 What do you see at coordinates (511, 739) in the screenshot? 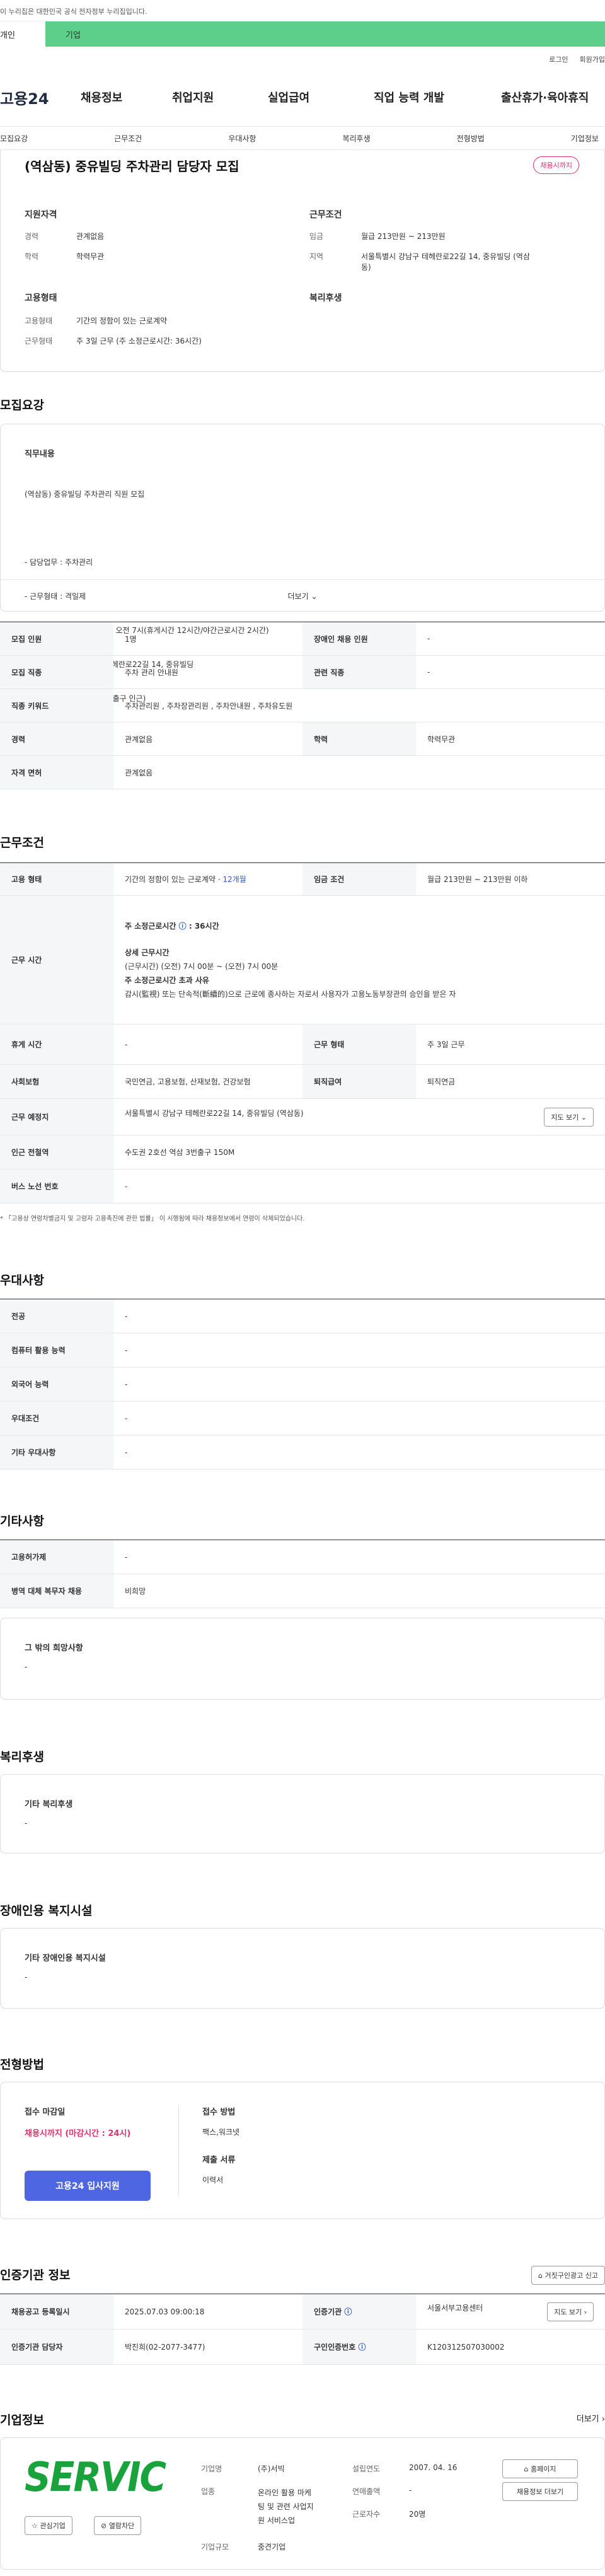
I see `td: 학력무관` at bounding box center [511, 739].